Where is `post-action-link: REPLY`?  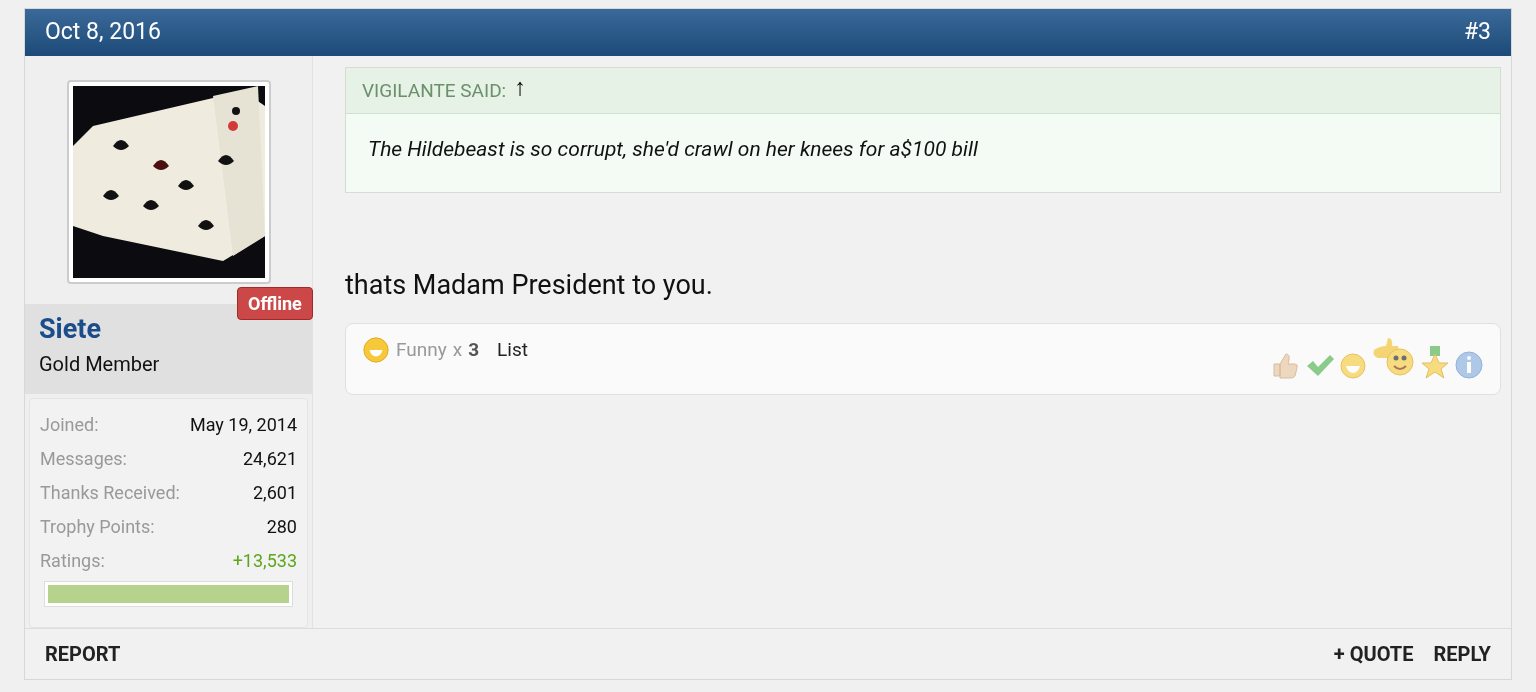
post-action-link: REPLY is located at coordinates (1462, 654).